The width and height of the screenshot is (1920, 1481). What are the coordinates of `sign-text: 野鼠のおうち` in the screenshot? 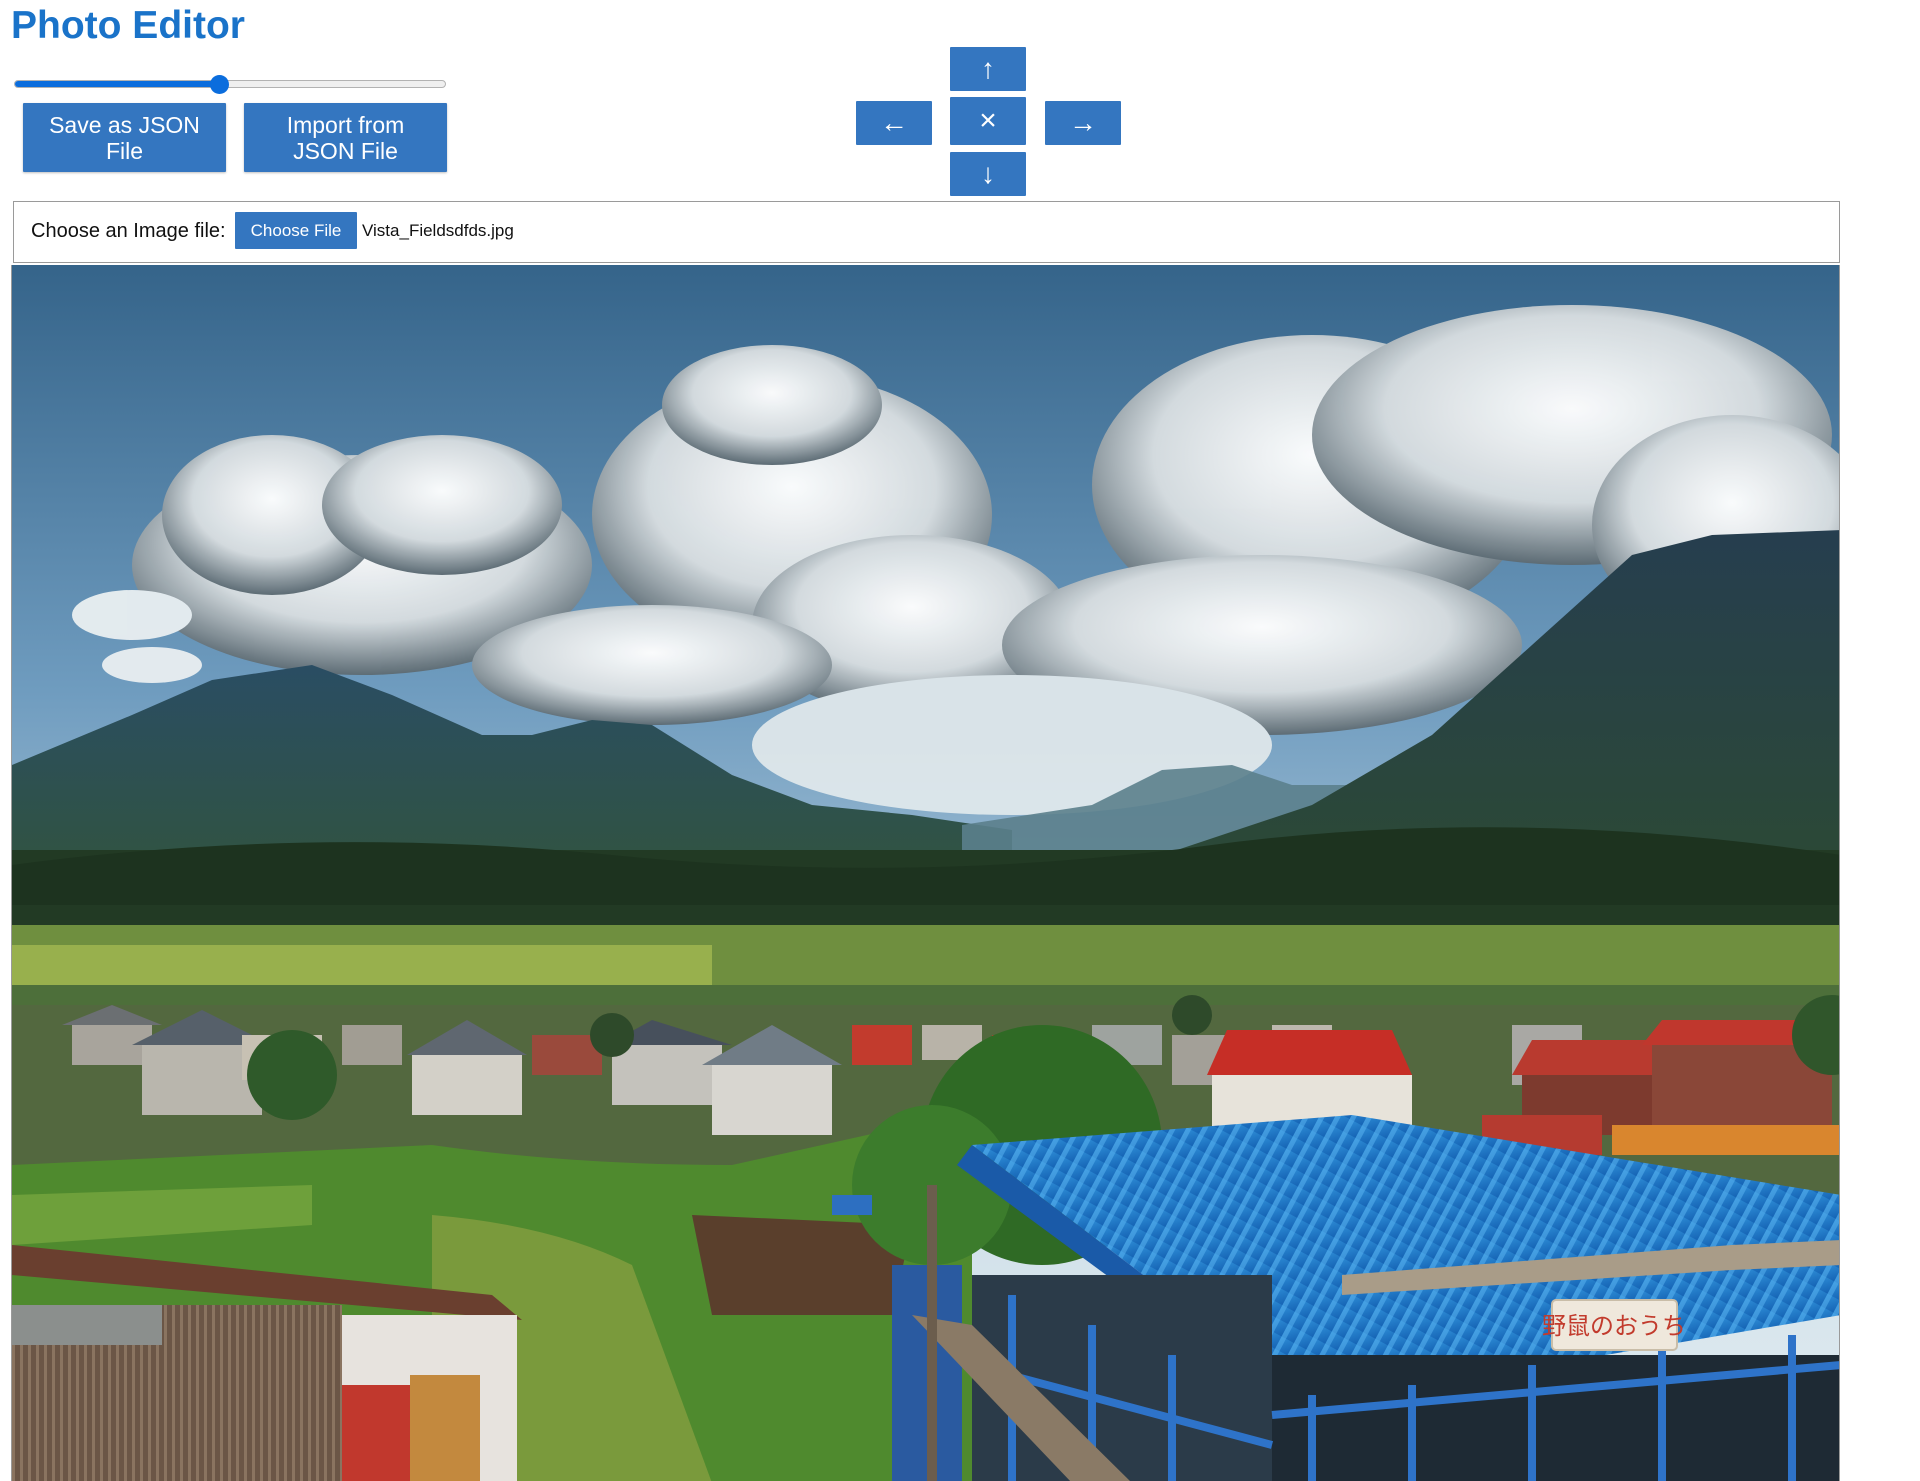 It's located at (1614, 1326).